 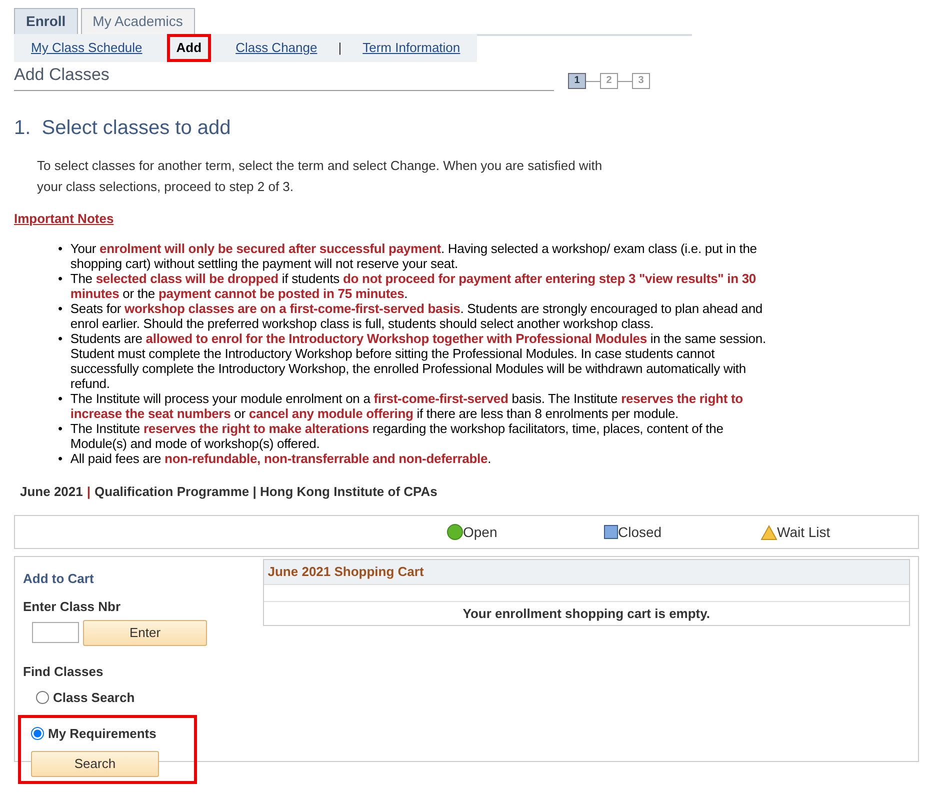 What do you see at coordinates (64, 219) in the screenshot?
I see `notes-heading: Important Notes` at bounding box center [64, 219].